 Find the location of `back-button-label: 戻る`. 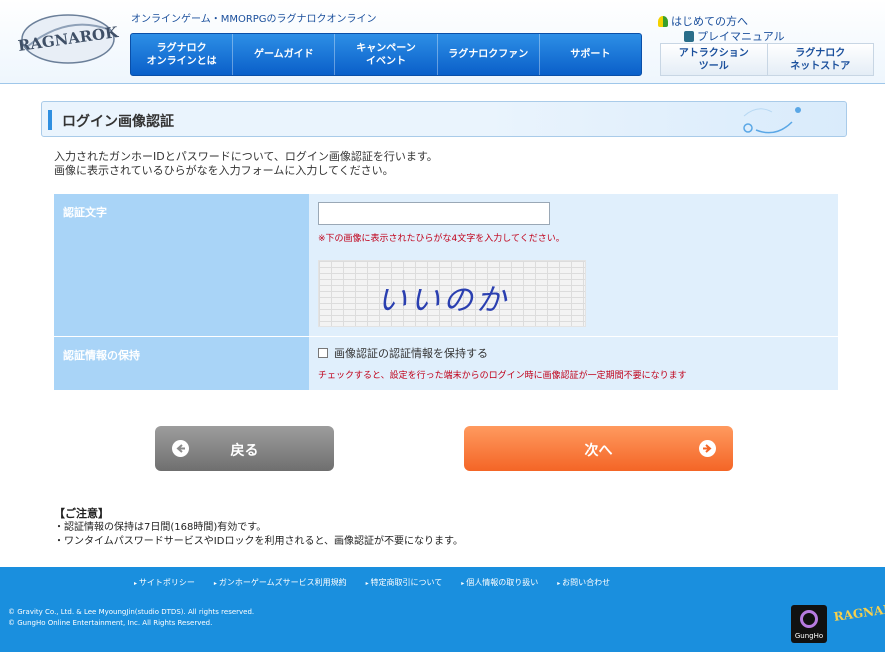

back-button-label: 戻る is located at coordinates (244, 451).